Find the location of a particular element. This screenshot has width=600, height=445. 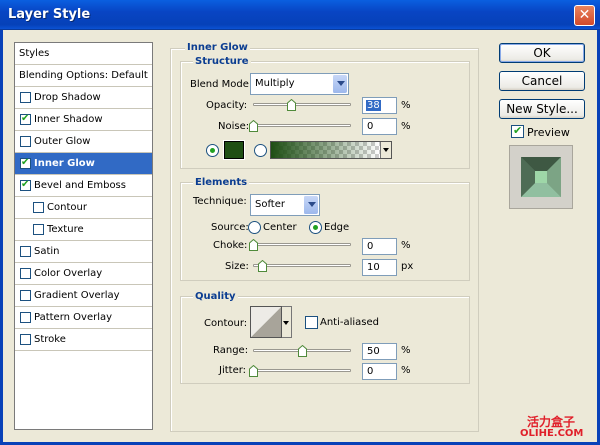

contour-preview is located at coordinates (266, 322).